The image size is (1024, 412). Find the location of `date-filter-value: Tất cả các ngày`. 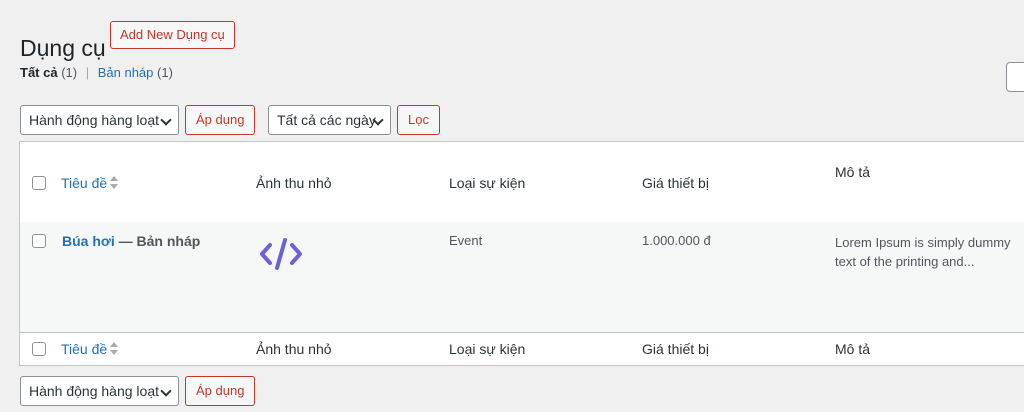

date-filter-value: Tất cả các ngày is located at coordinates (326, 120).